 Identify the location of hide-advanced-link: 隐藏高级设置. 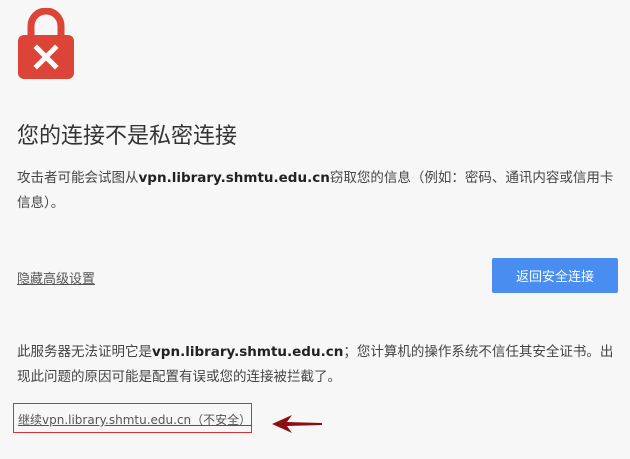
(56, 277).